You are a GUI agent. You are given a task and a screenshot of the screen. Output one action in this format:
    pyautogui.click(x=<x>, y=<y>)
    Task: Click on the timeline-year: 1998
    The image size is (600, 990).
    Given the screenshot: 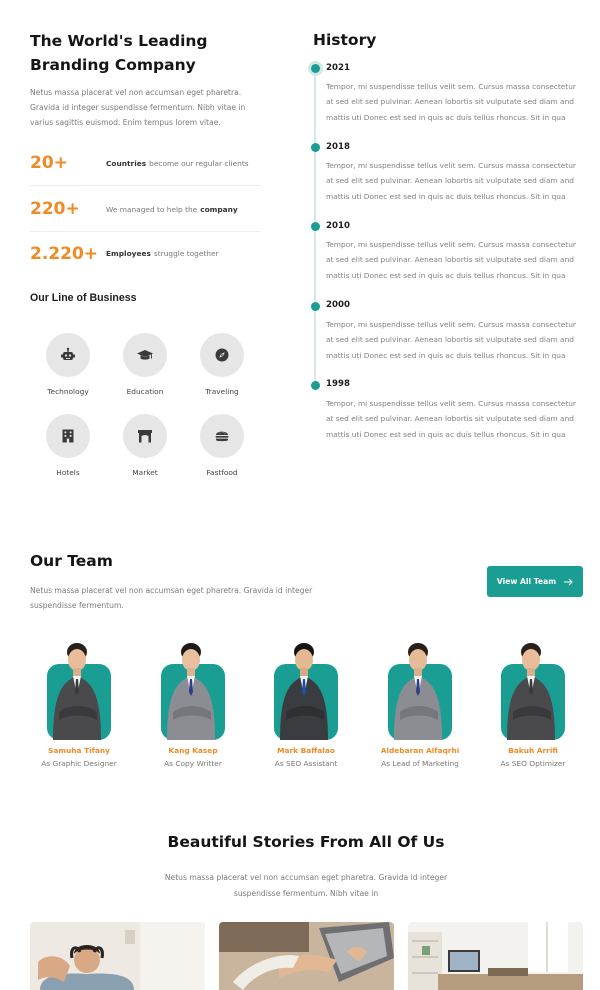 What is the action you would take?
    pyautogui.click(x=338, y=384)
    